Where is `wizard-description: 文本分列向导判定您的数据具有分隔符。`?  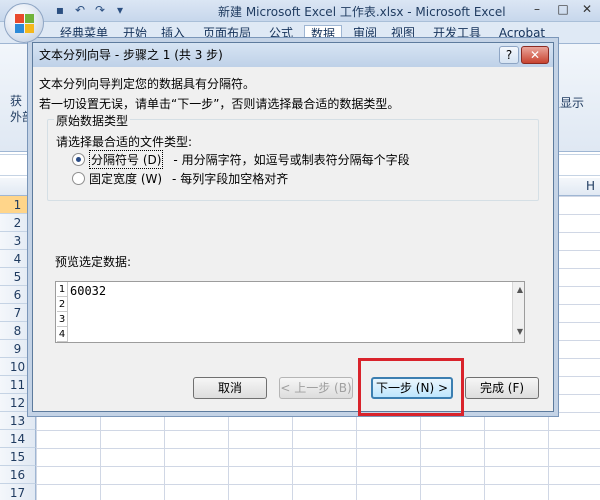
wizard-description: 文本分列向导判定您的数据具有分隔符。 is located at coordinates (147, 84).